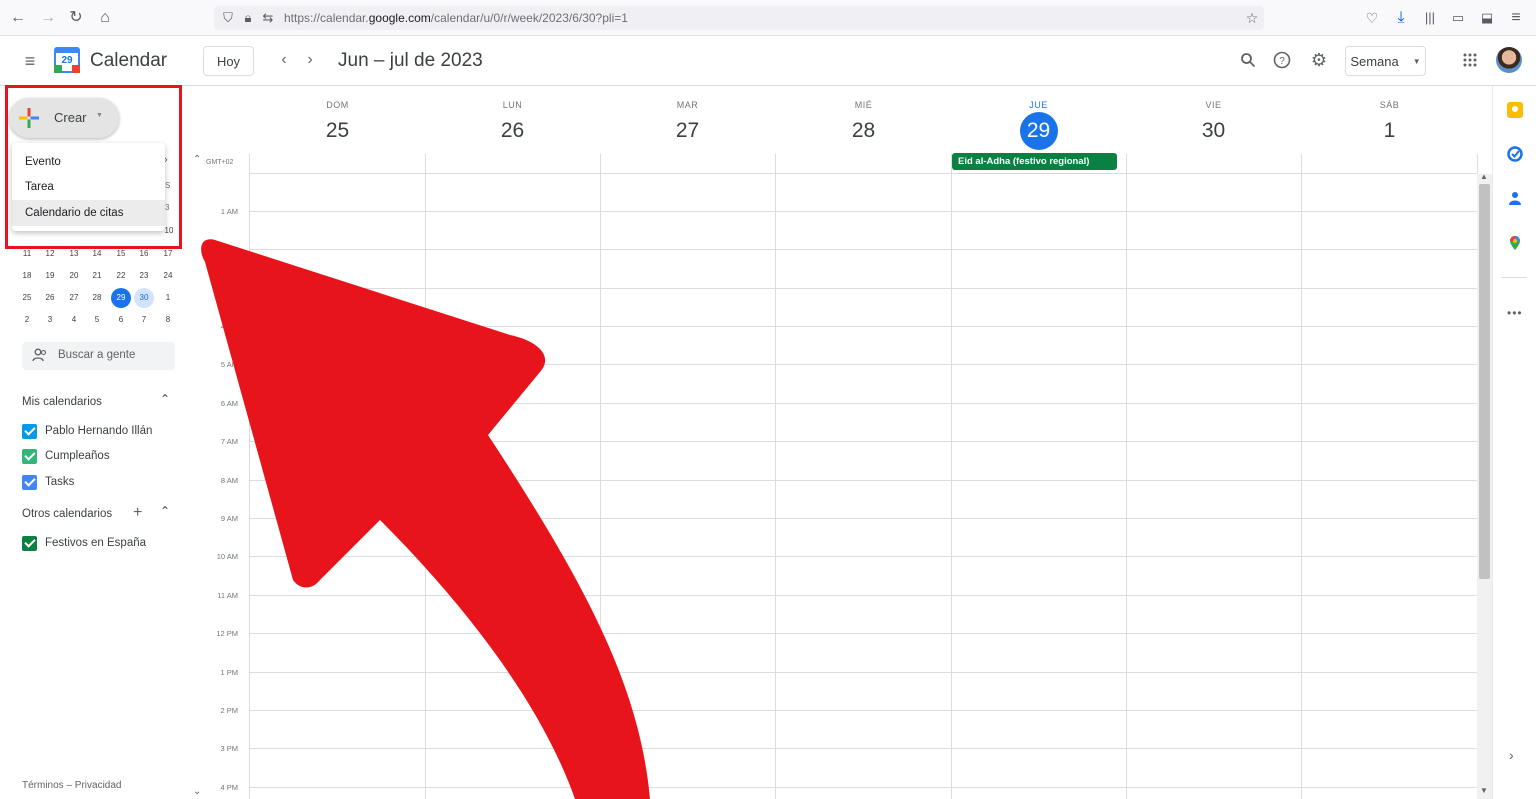 This screenshot has height=799, width=1536. What do you see at coordinates (50, 320) in the screenshot?
I see `mini-cal-day: 3` at bounding box center [50, 320].